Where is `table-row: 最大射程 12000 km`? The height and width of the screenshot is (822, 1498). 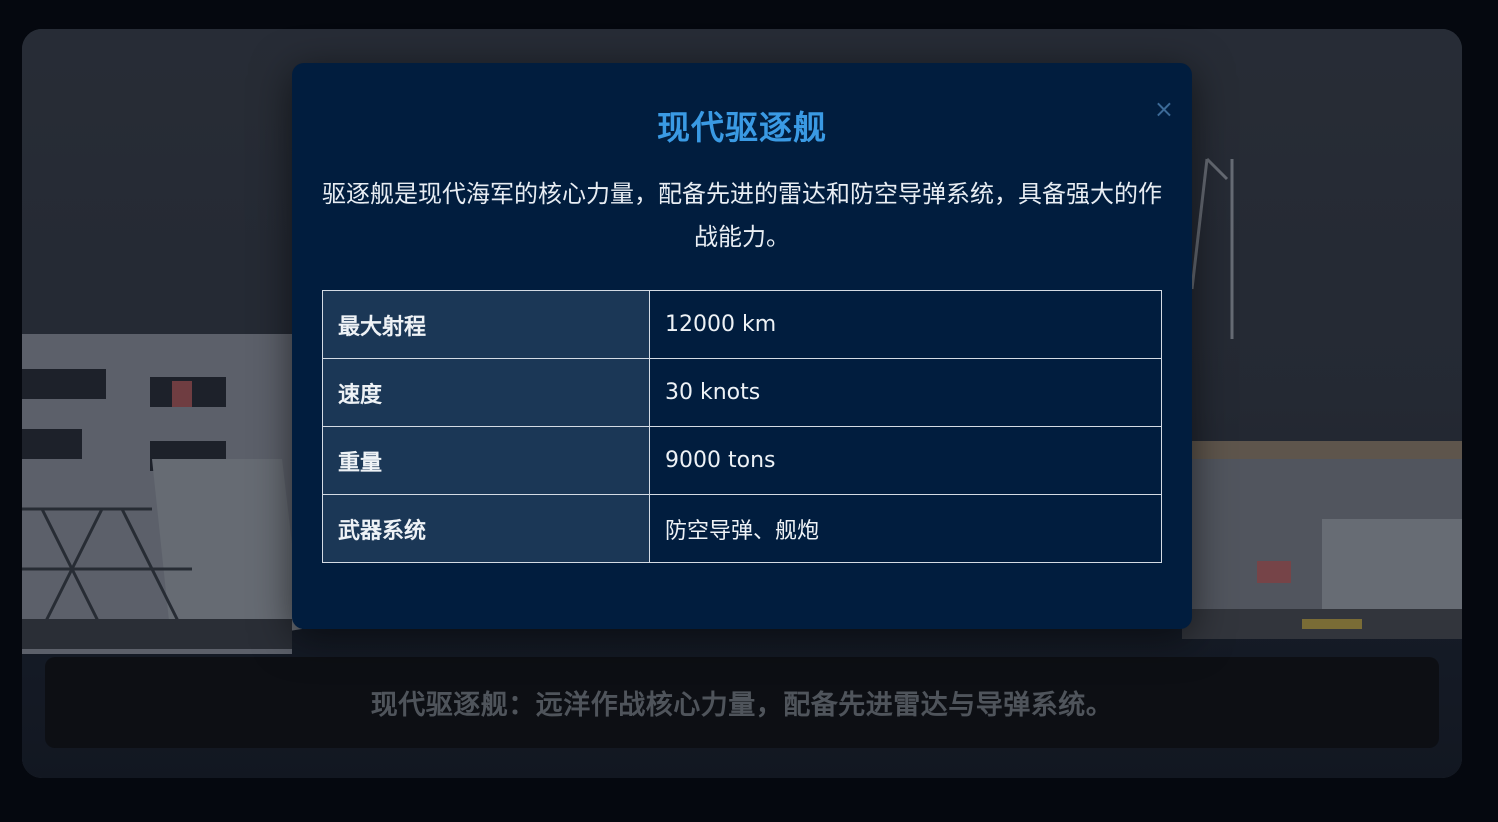 table-row: 最大射程 12000 km is located at coordinates (742, 324).